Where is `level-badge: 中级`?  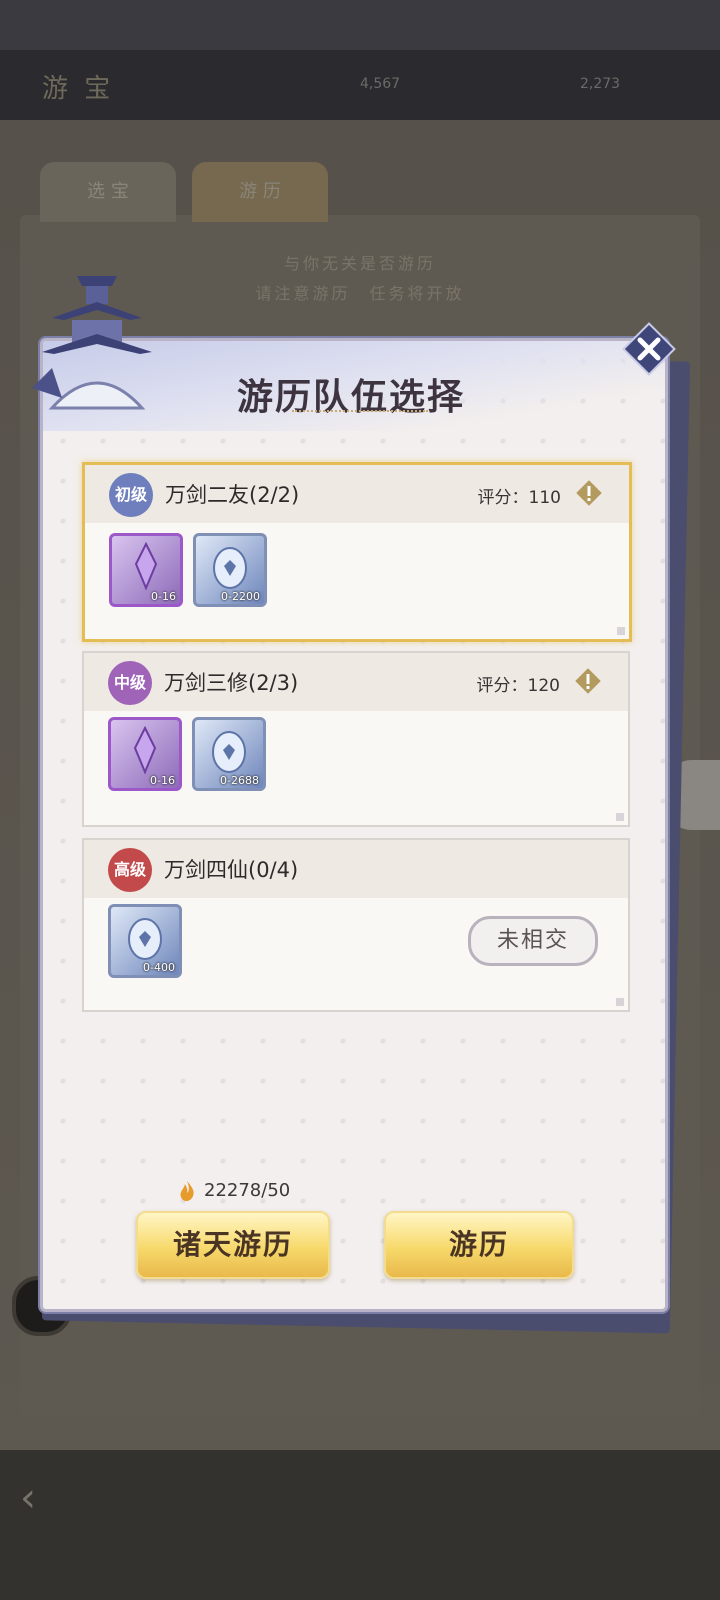
level-badge: 中级 is located at coordinates (130, 683).